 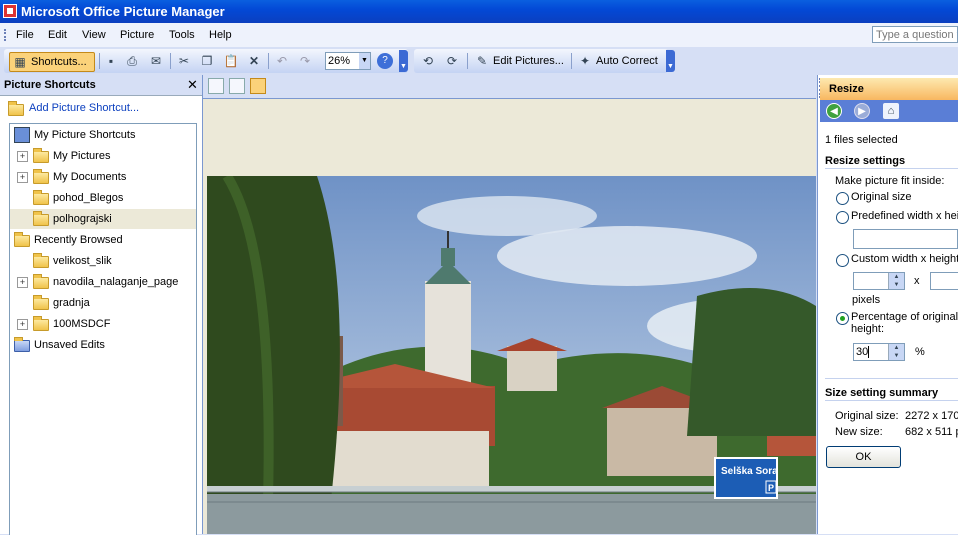 What do you see at coordinates (834, 111) in the screenshot?
I see `back-icon: ◀` at bounding box center [834, 111].